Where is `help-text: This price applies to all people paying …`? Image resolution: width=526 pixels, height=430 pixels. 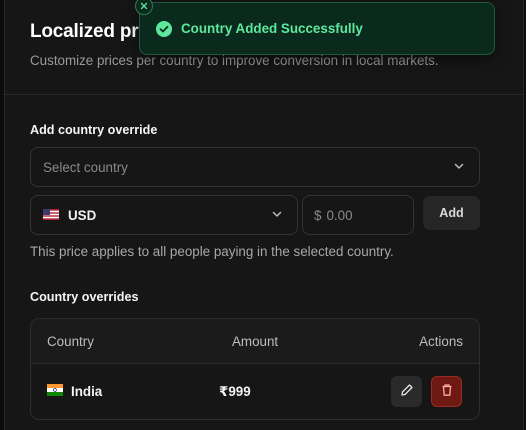 help-text: This price applies to all people paying … is located at coordinates (212, 251).